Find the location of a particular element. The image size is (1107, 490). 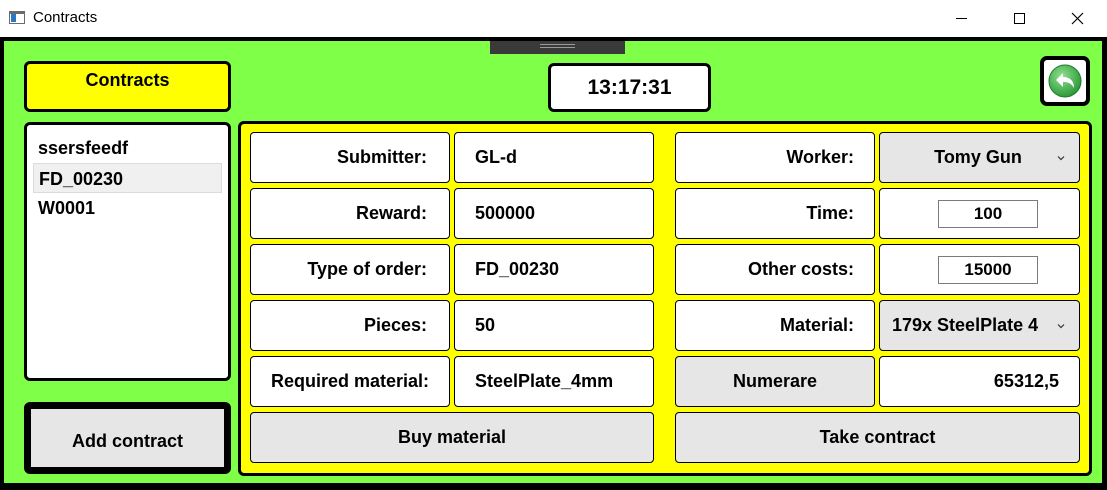

back-arrow-icon is located at coordinates (1065, 81).